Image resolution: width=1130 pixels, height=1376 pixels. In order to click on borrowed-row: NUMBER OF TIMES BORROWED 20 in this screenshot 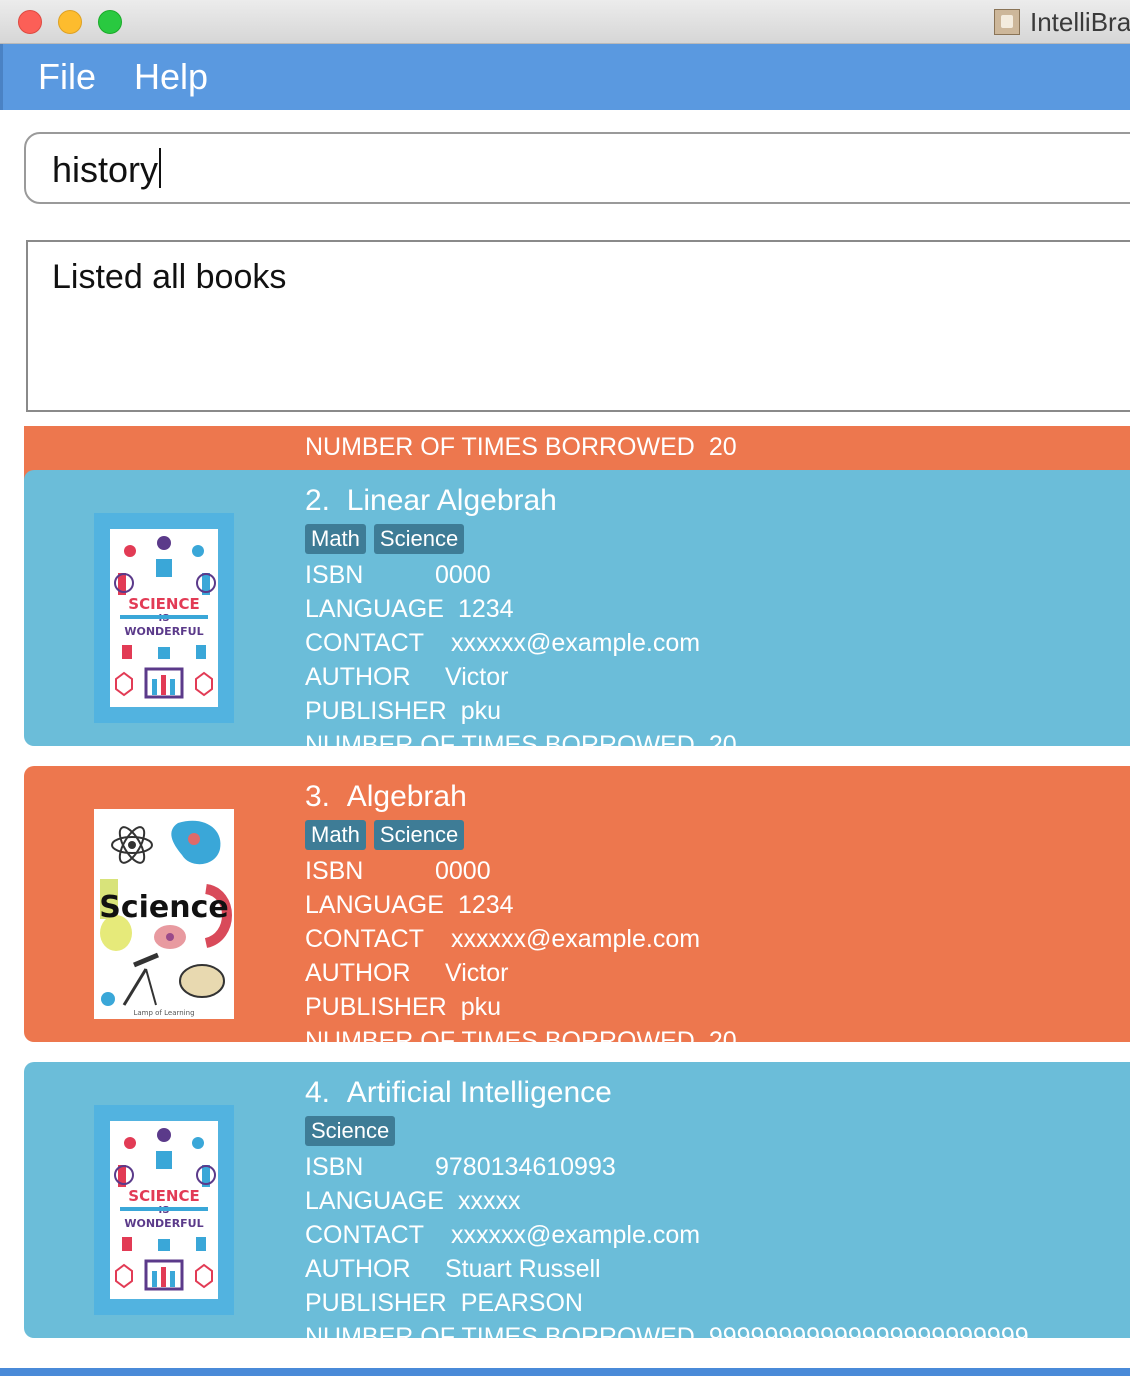, I will do `click(717, 737)`.